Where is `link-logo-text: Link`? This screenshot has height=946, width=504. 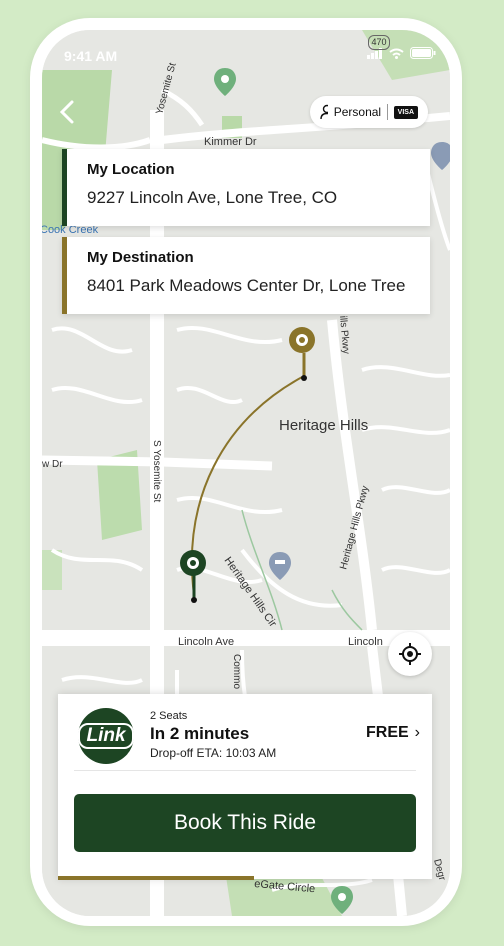 link-logo-text: Link is located at coordinates (106, 736).